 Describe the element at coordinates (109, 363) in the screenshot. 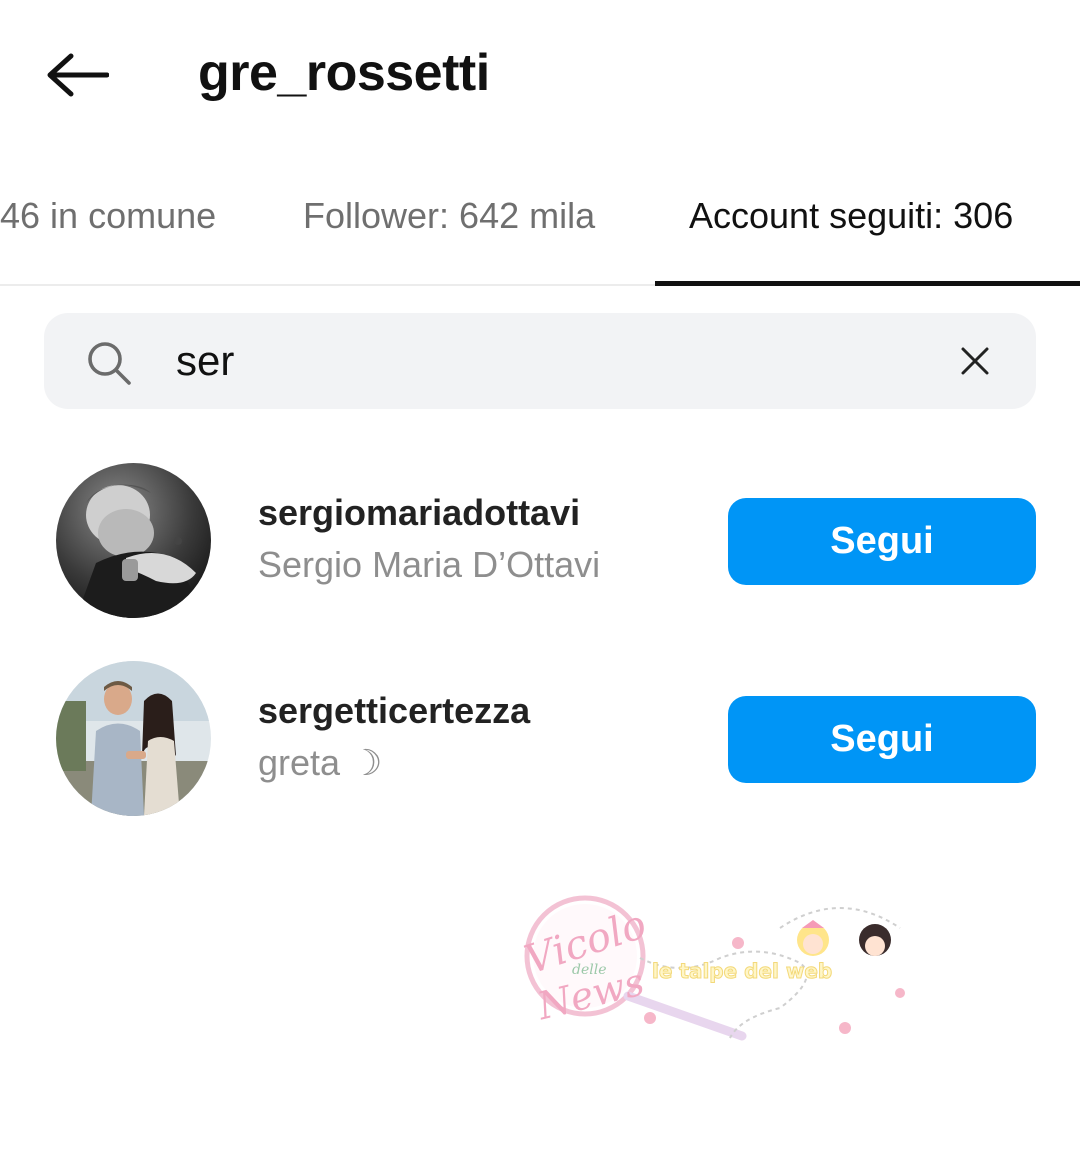

I see `search-icon` at that location.